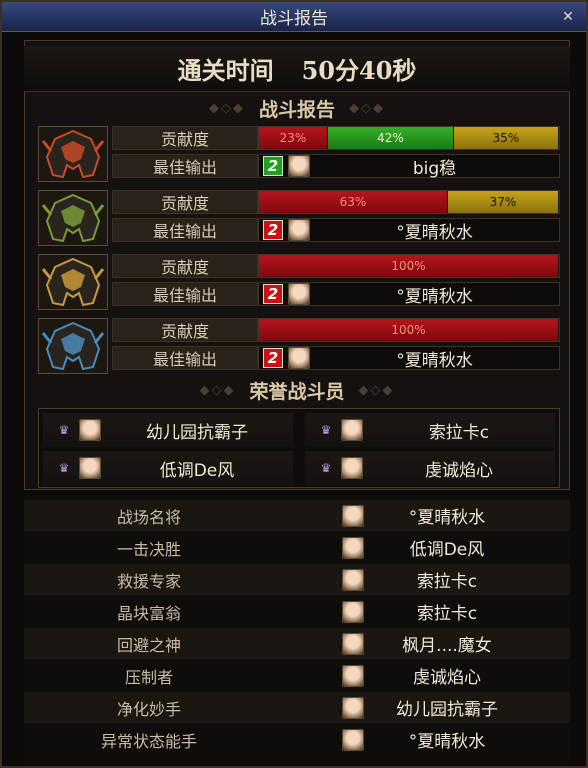  I want to click on honor-member-name: 幼儿园抗霸子, so click(197, 432).